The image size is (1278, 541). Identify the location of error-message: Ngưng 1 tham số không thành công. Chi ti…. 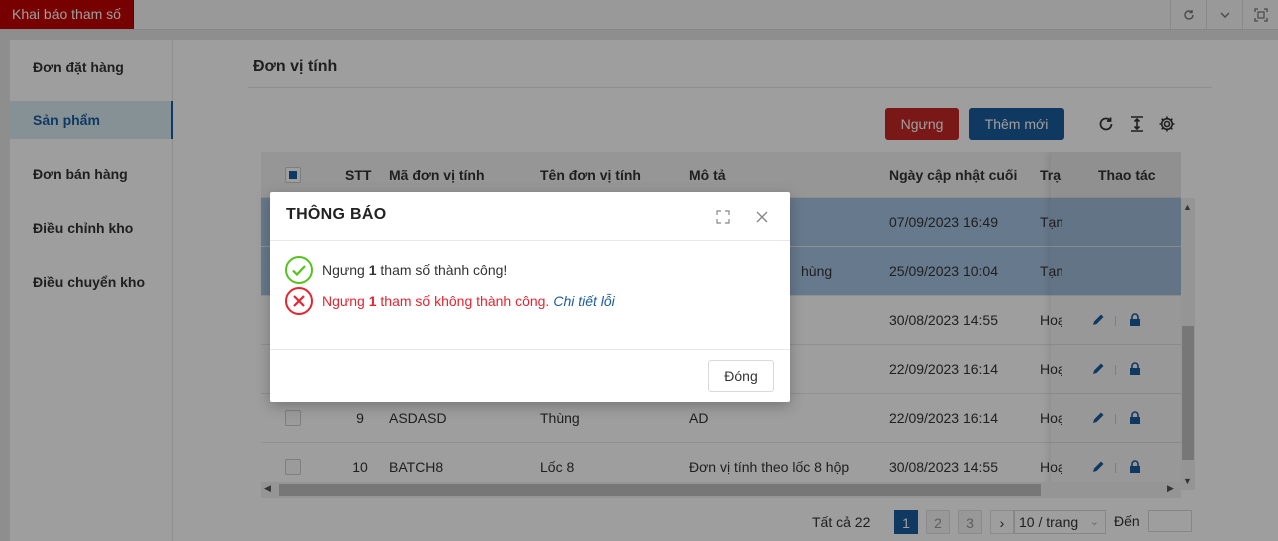
(449, 301).